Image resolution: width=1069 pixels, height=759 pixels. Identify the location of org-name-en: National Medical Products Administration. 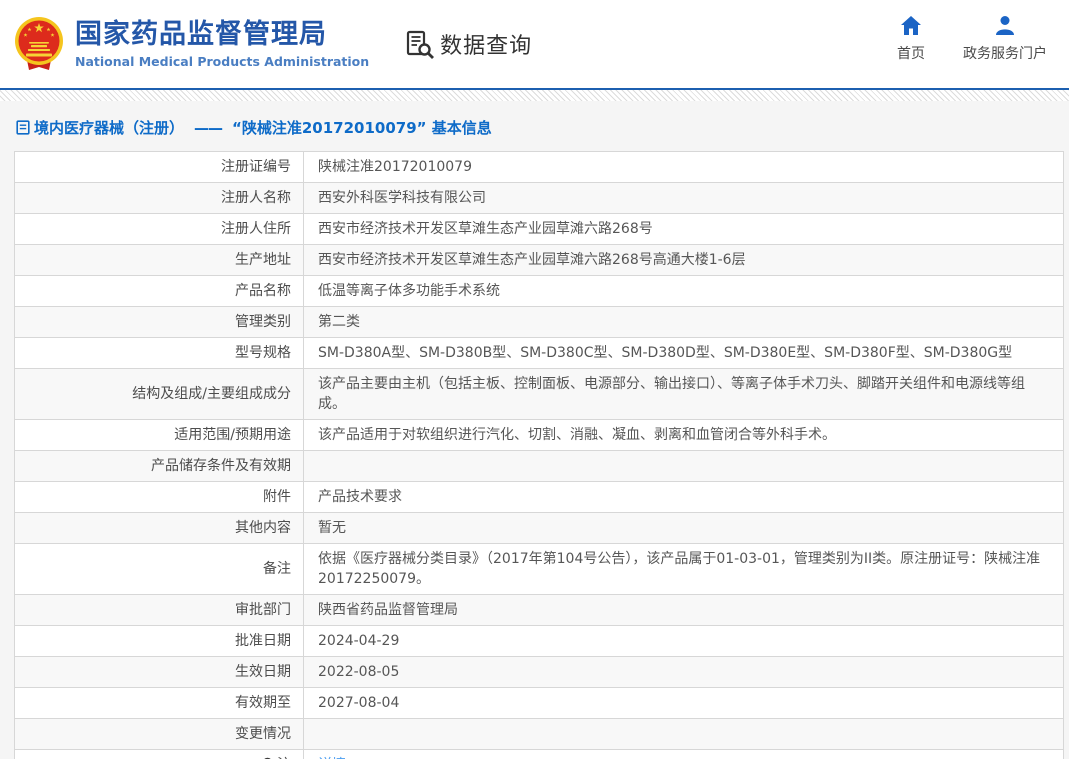
(222, 61).